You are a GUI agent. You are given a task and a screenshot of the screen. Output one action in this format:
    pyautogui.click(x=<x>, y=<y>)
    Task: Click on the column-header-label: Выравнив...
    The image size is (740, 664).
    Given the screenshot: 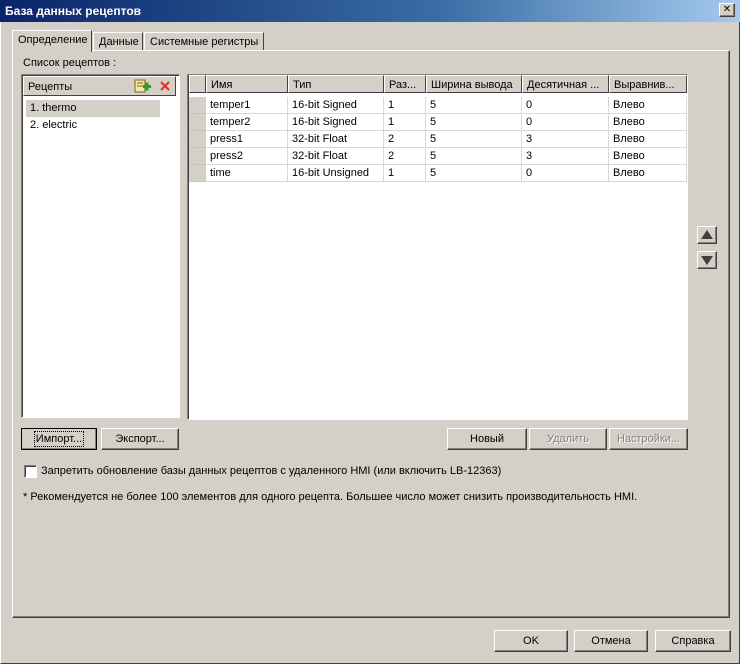 What is the action you would take?
    pyautogui.click(x=644, y=85)
    